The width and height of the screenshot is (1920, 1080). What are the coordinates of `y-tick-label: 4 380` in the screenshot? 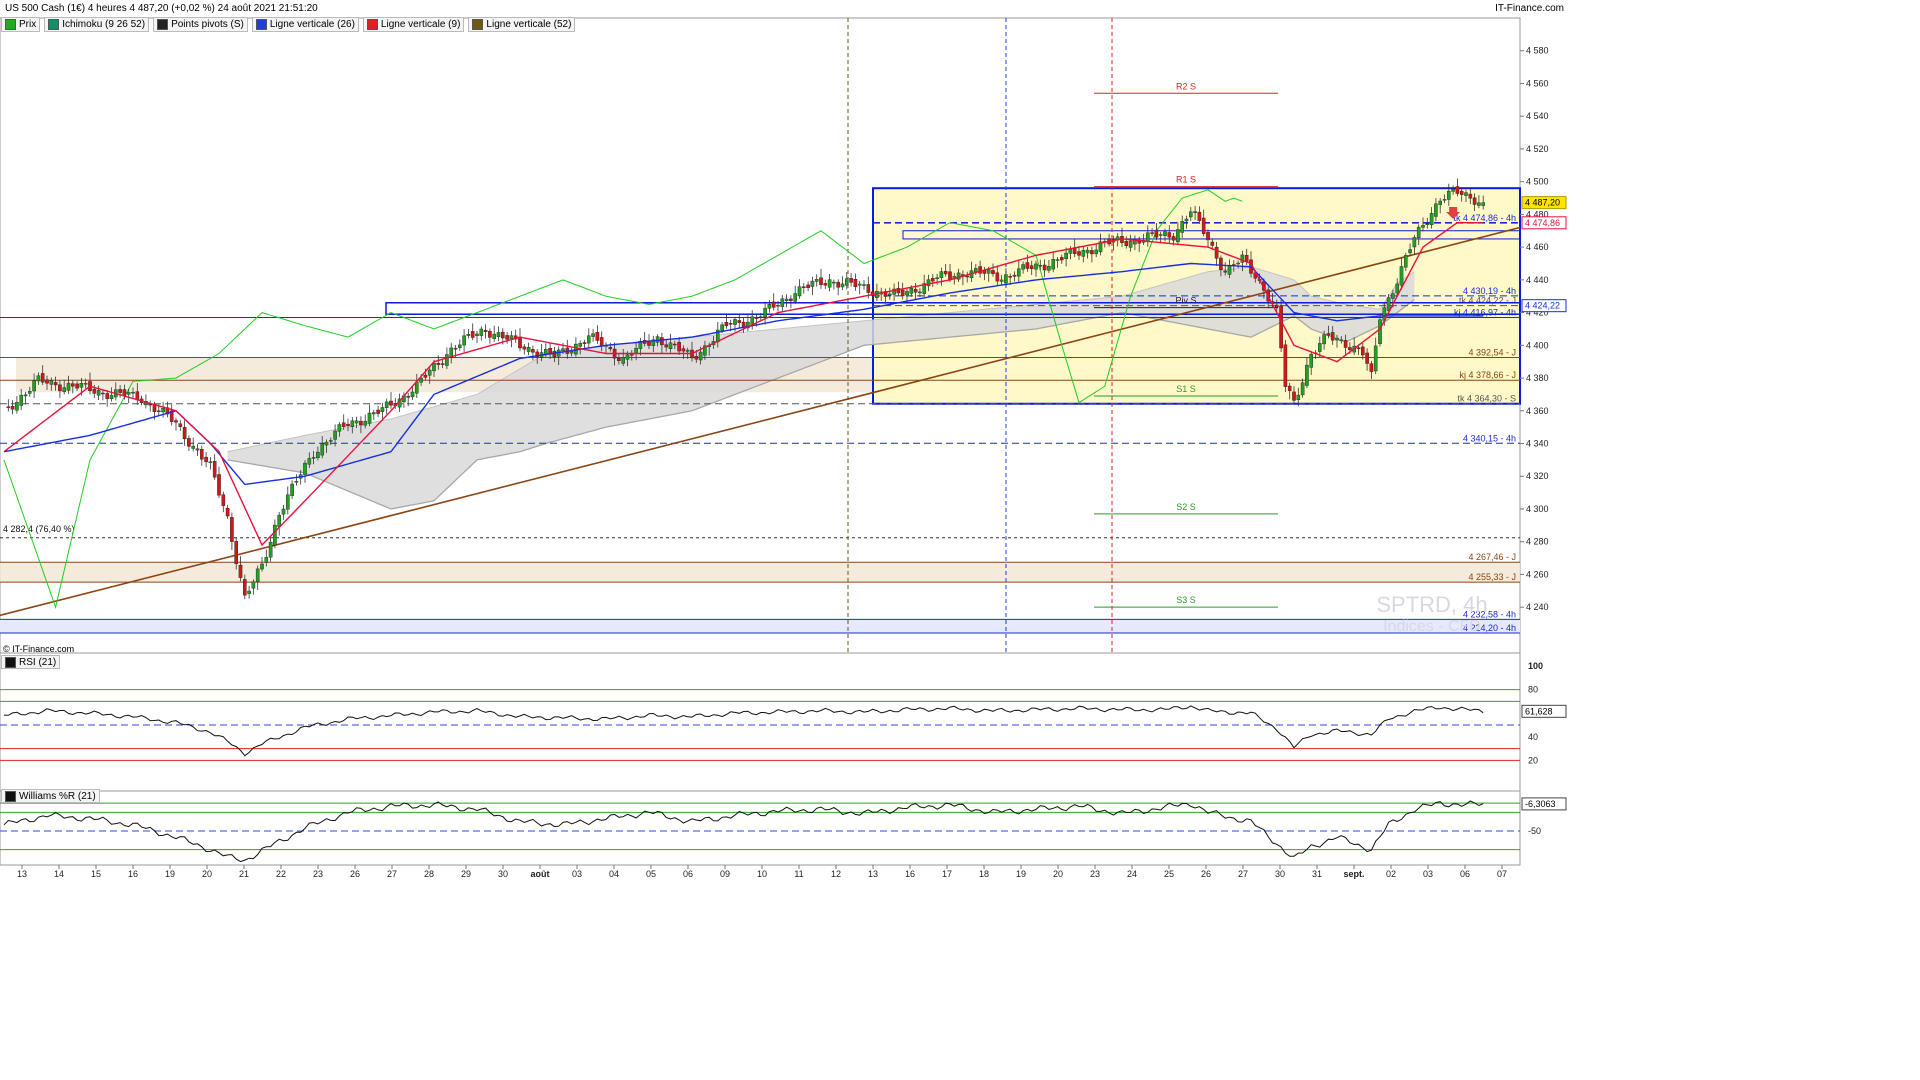 It's located at (1537, 378).